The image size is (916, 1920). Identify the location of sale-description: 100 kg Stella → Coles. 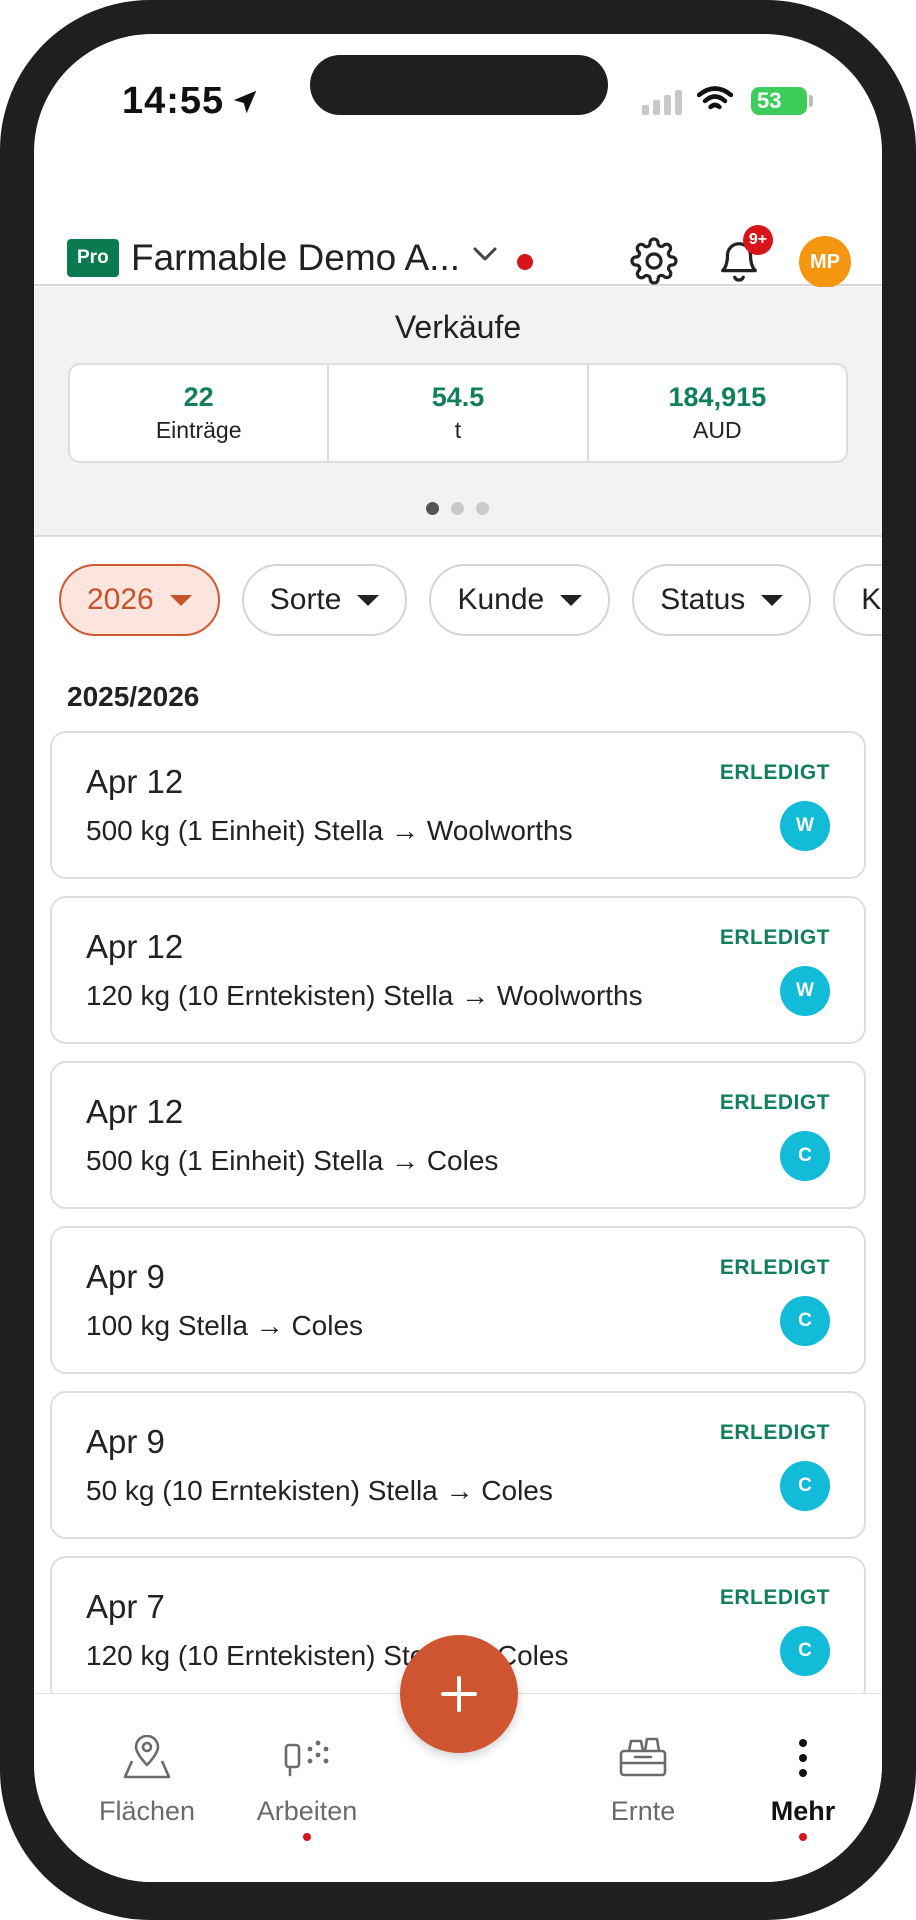
(225, 1325).